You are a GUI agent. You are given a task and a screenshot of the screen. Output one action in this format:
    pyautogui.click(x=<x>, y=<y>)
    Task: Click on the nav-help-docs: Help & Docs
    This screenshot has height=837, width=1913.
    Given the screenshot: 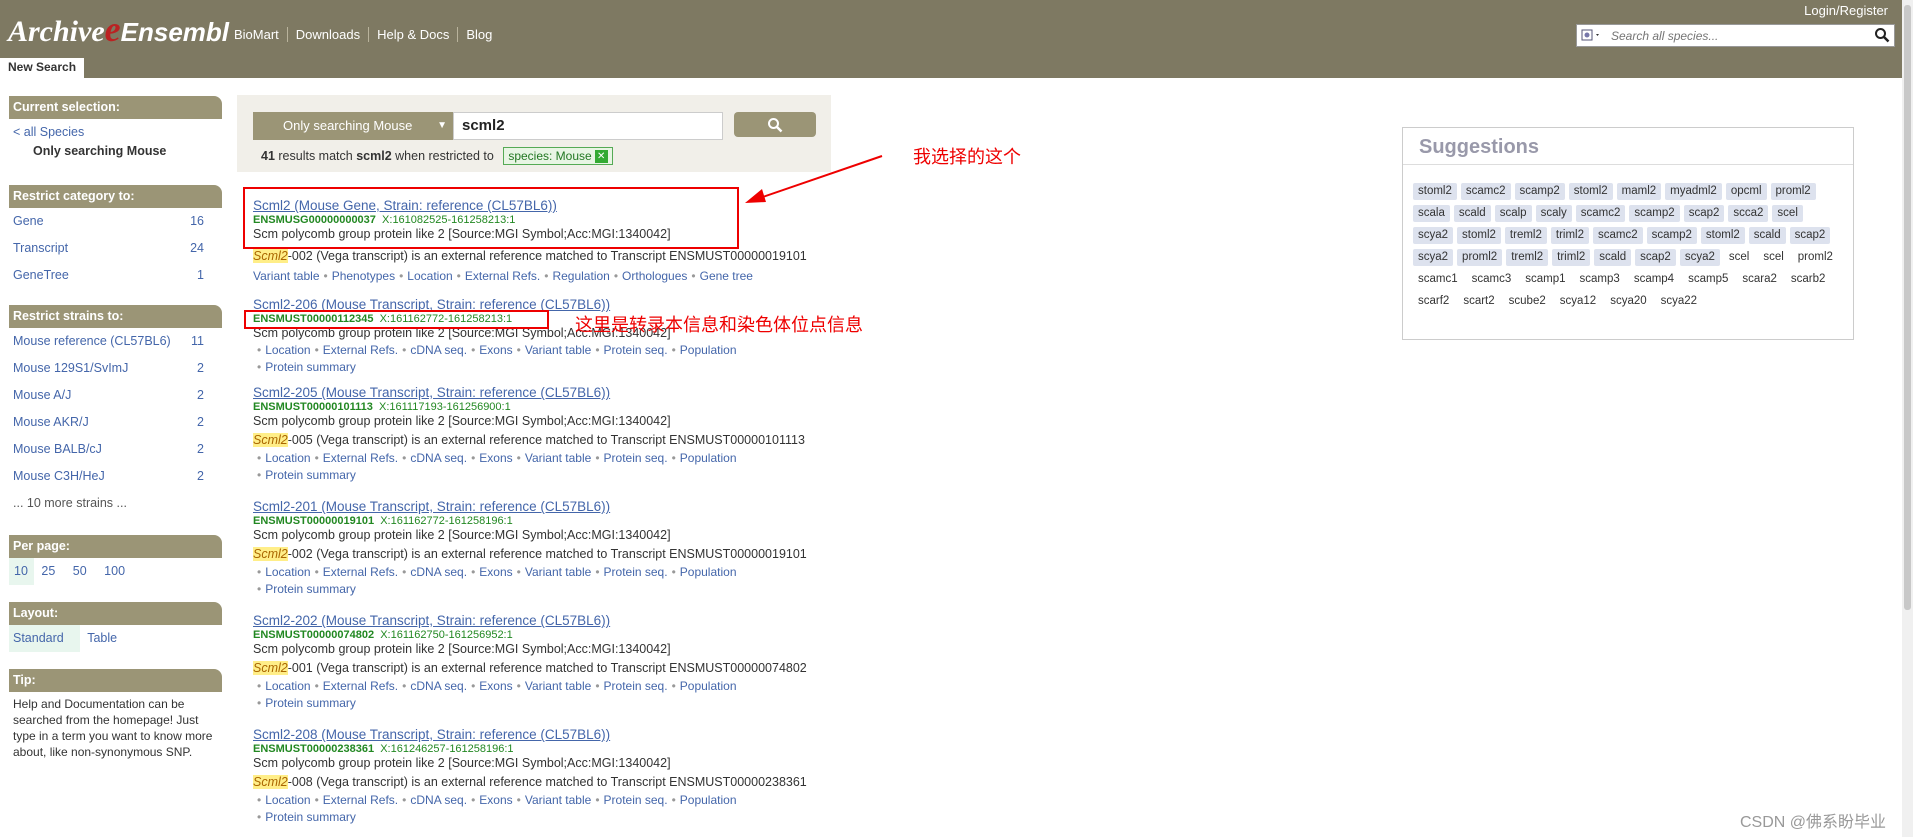 What is the action you would take?
    pyautogui.click(x=413, y=34)
    